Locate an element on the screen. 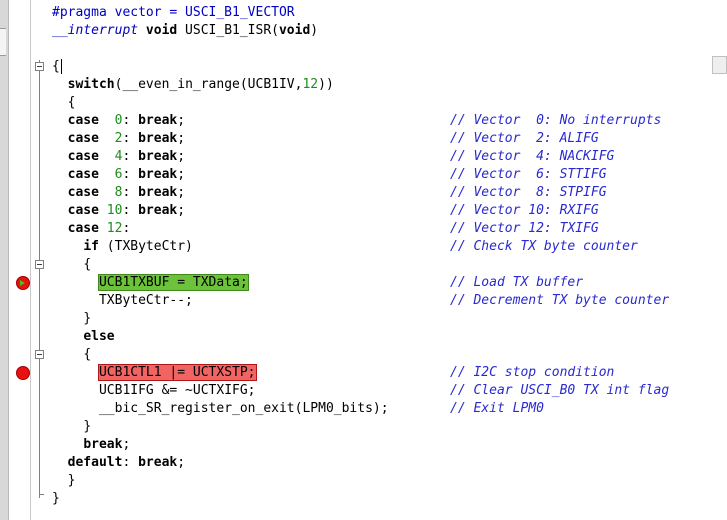  code-comment: // Vector 10: RXIFG is located at coordinates (524, 210).